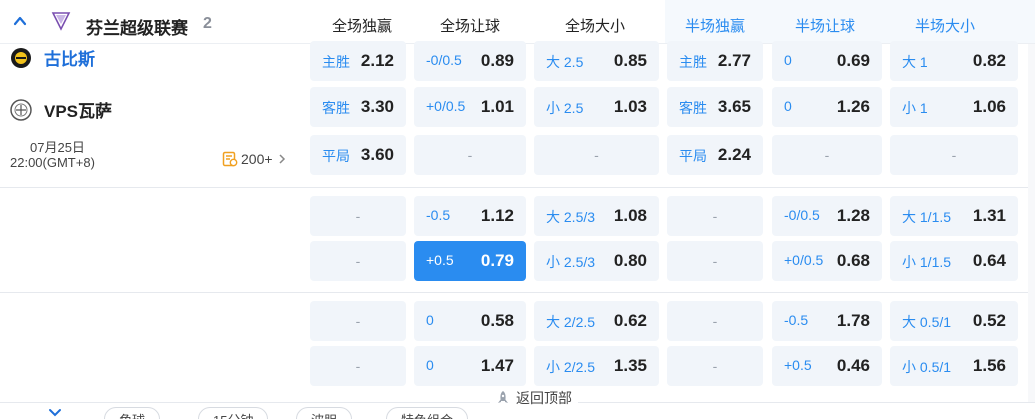 The image size is (1035, 419). Describe the element at coordinates (207, 23) in the screenshot. I see `league-match-count: 2` at that location.